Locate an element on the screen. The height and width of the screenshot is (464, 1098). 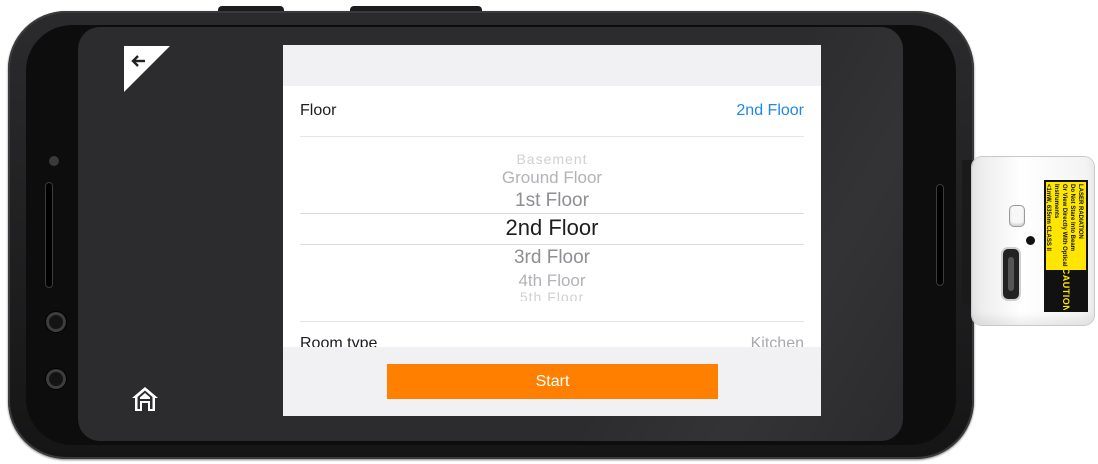
proximity-sensor is located at coordinates (56, 322).